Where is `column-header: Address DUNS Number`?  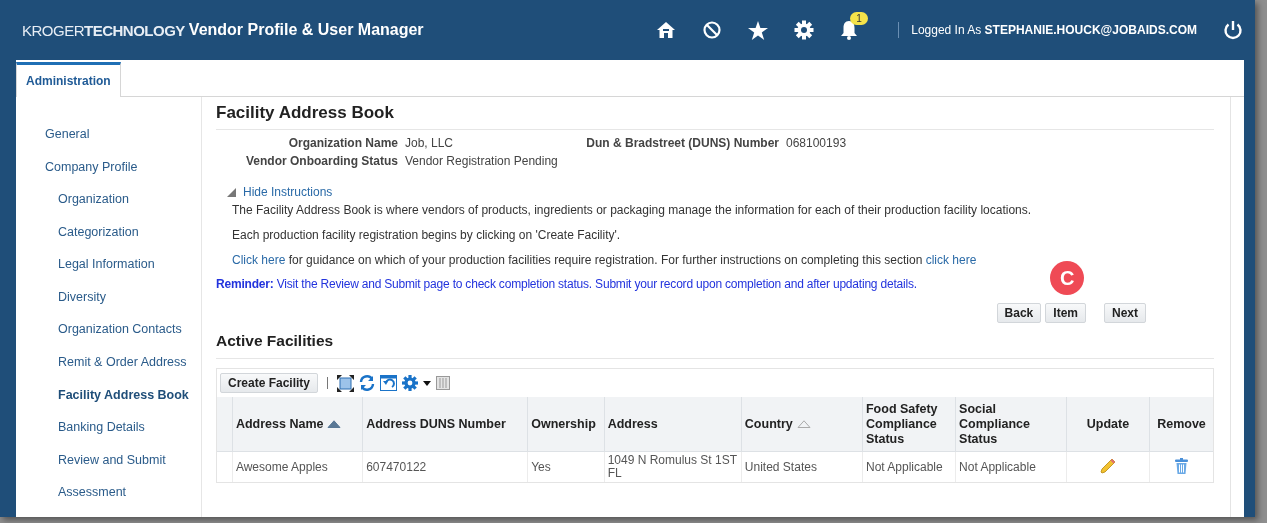
column-header: Address DUNS Number is located at coordinates (445, 424).